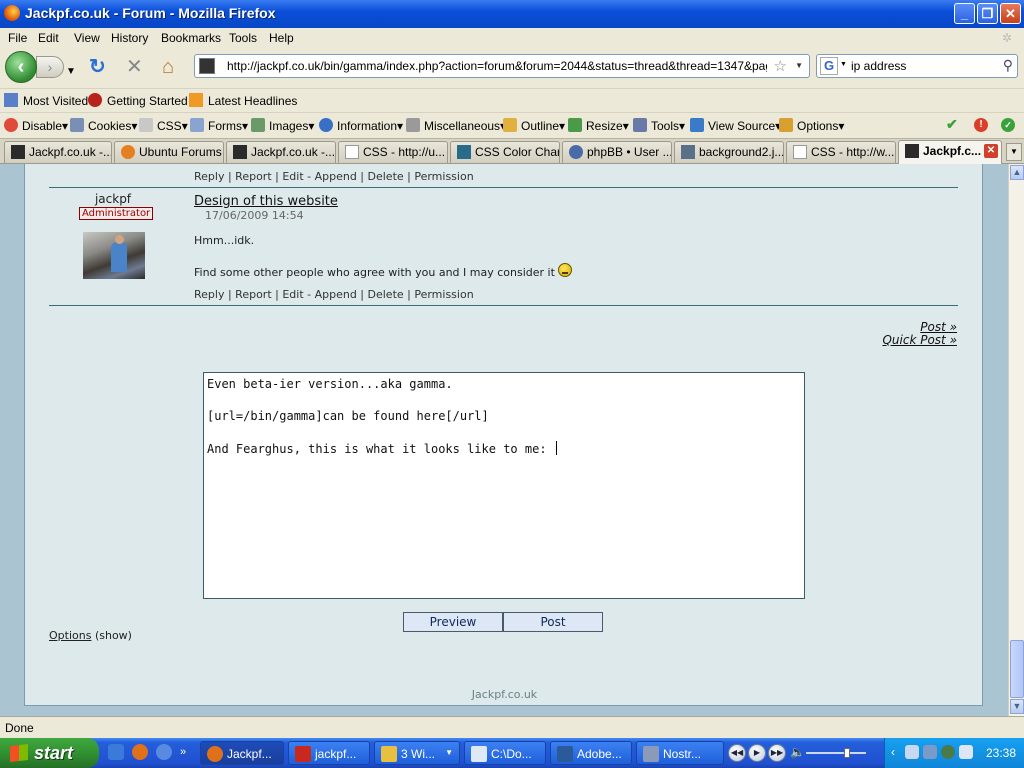 The width and height of the screenshot is (1024, 768). Describe the element at coordinates (266, 201) in the screenshot. I see `post-title: Design of this website` at that location.